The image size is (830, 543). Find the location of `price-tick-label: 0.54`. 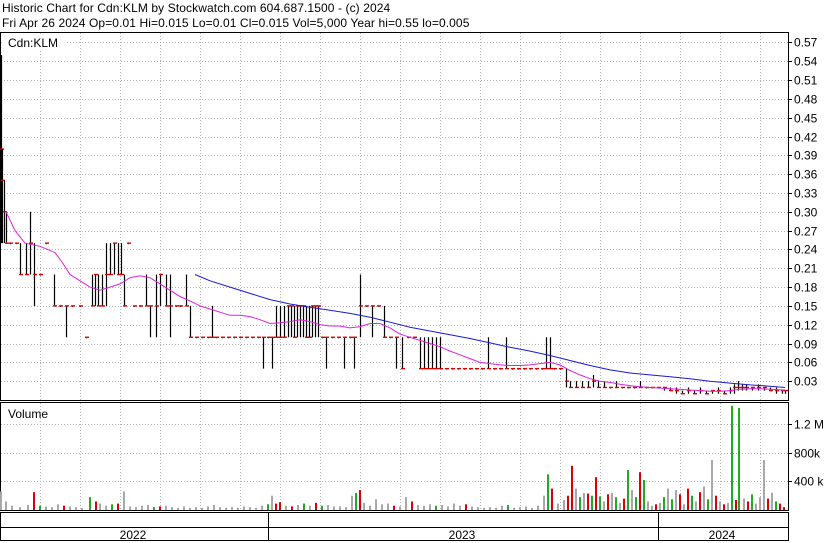

price-tick-label: 0.54 is located at coordinates (806, 62).